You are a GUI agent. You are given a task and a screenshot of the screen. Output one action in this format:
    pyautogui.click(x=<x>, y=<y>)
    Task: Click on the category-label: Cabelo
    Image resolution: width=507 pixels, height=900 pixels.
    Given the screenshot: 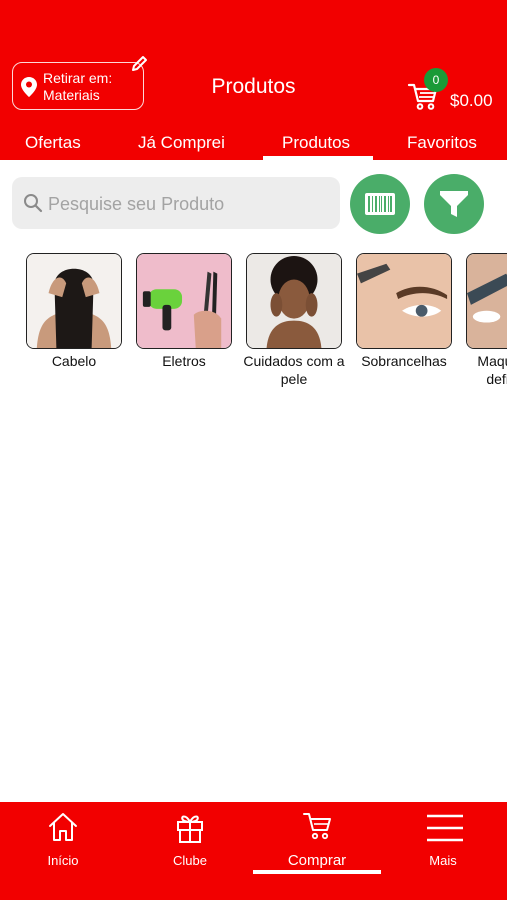 What is the action you would take?
    pyautogui.click(x=74, y=361)
    